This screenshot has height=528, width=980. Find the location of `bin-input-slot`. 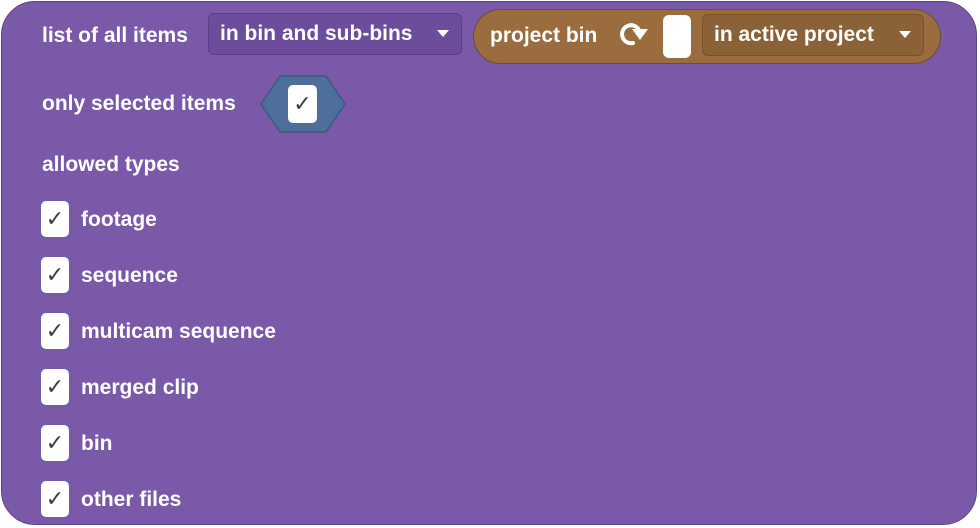

bin-input-slot is located at coordinates (677, 36).